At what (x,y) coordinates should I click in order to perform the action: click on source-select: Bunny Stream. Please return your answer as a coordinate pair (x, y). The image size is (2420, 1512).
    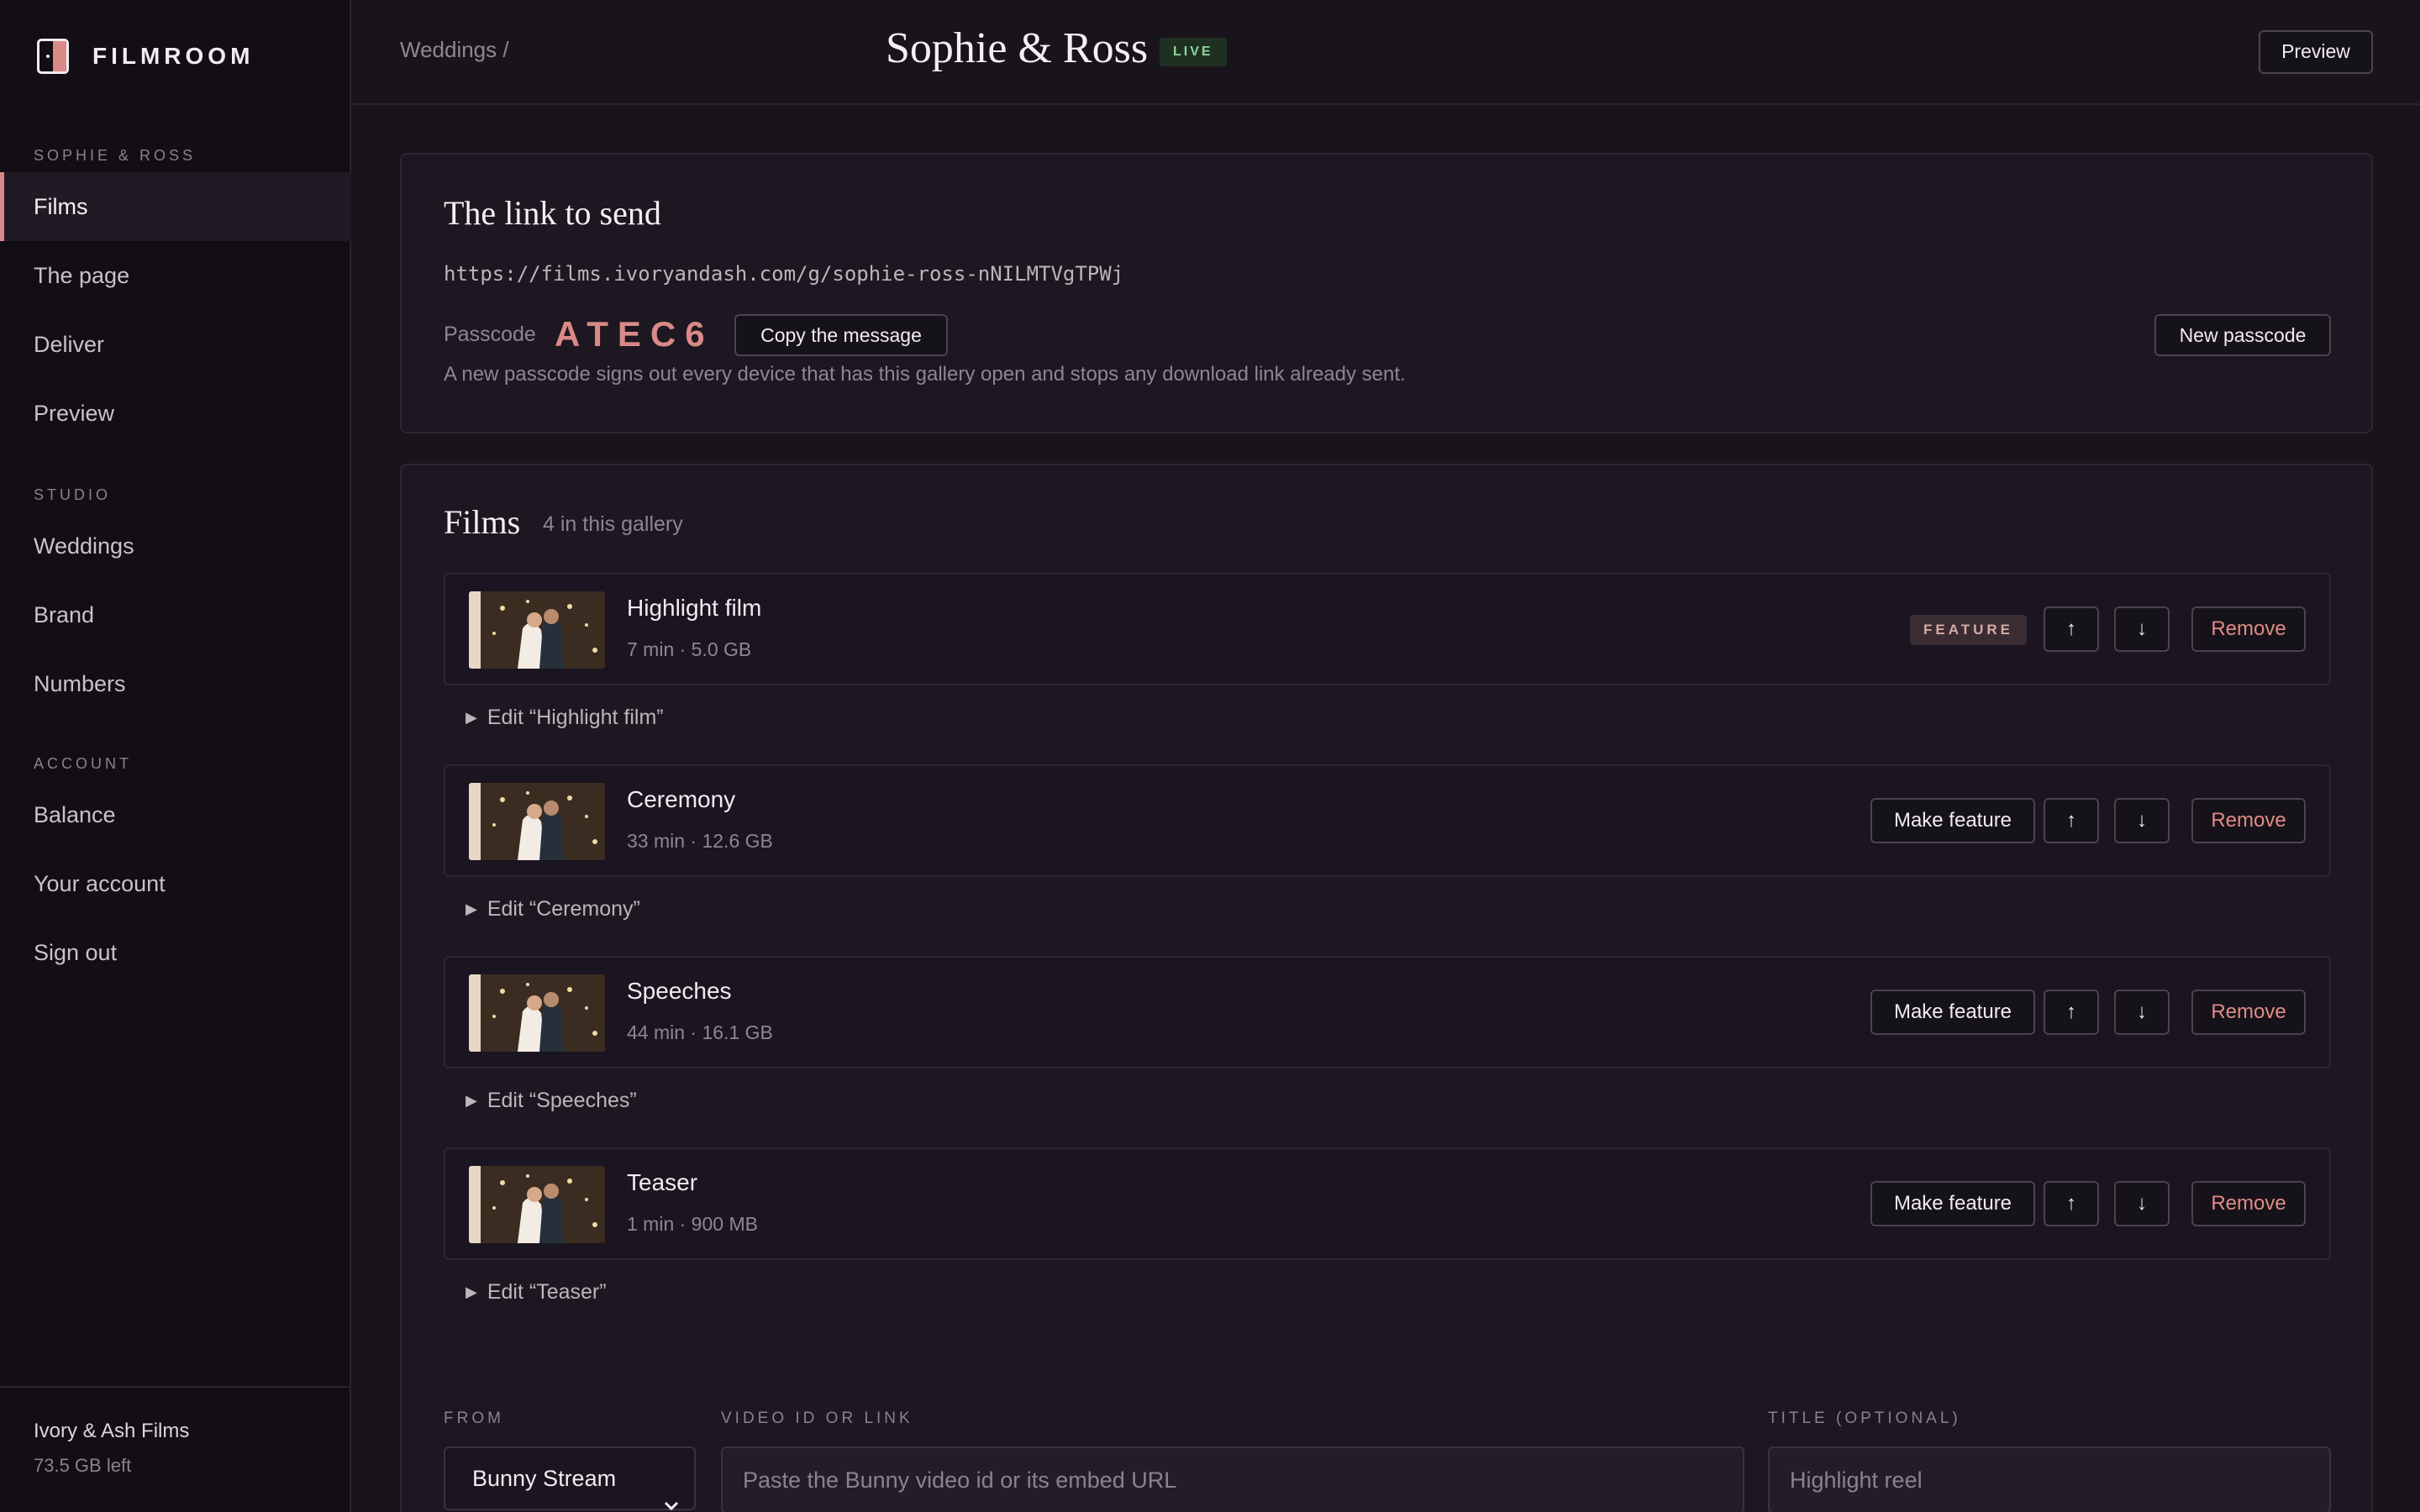
    Looking at the image, I should click on (570, 1479).